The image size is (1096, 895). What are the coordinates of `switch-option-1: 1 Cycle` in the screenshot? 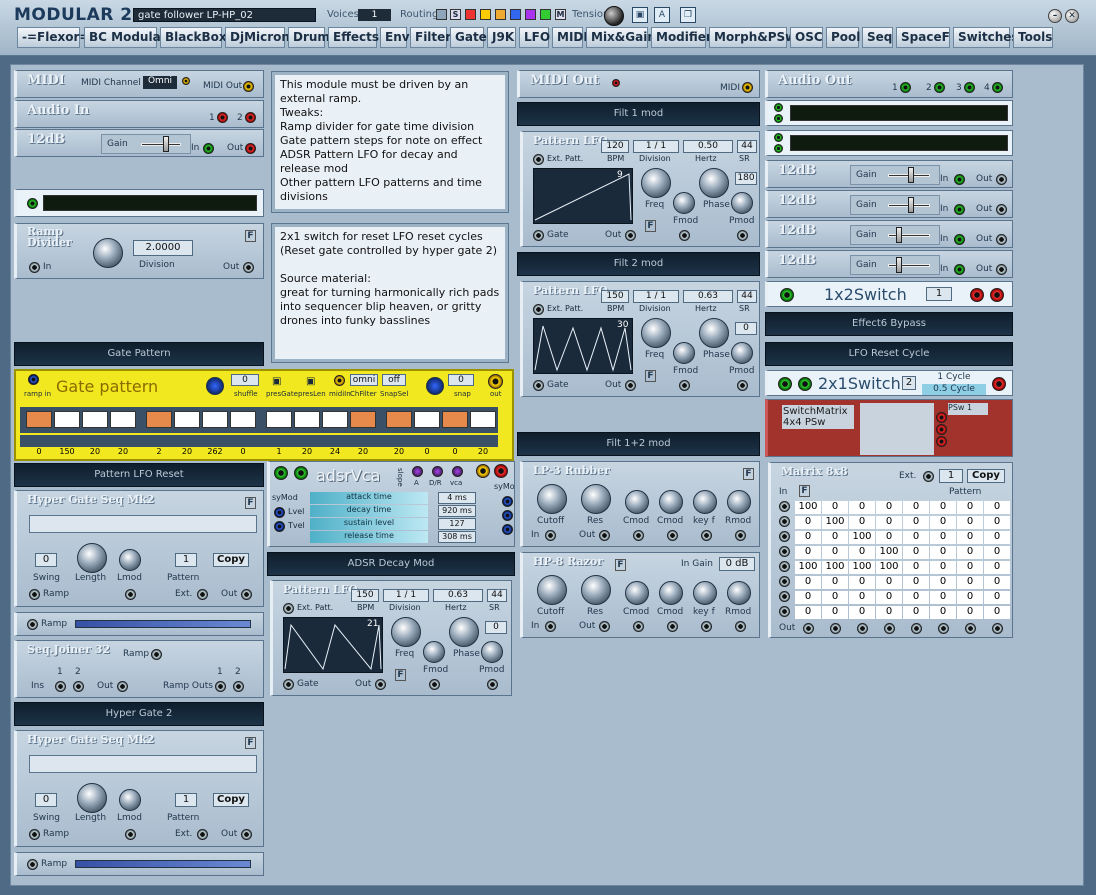 It's located at (954, 377).